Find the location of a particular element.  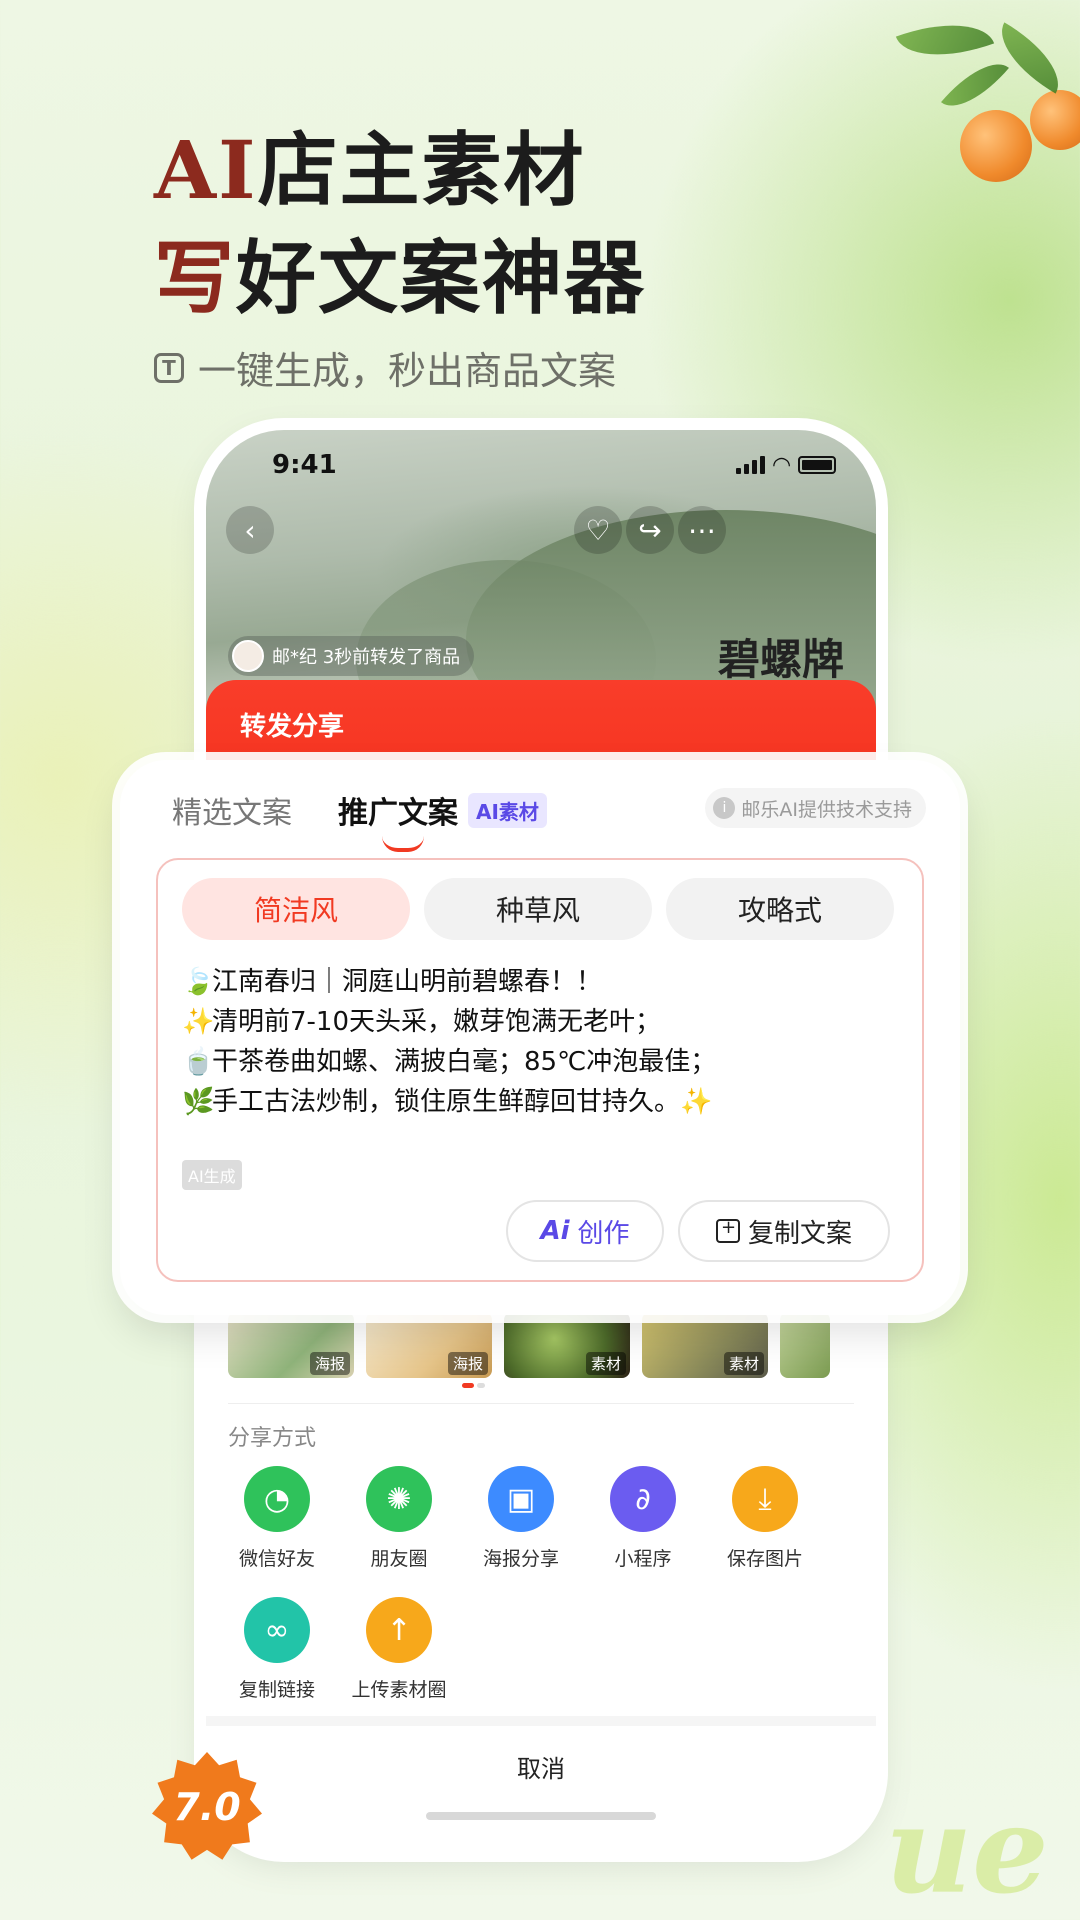

share-label: 朋友圈 is located at coordinates (399, 1559).